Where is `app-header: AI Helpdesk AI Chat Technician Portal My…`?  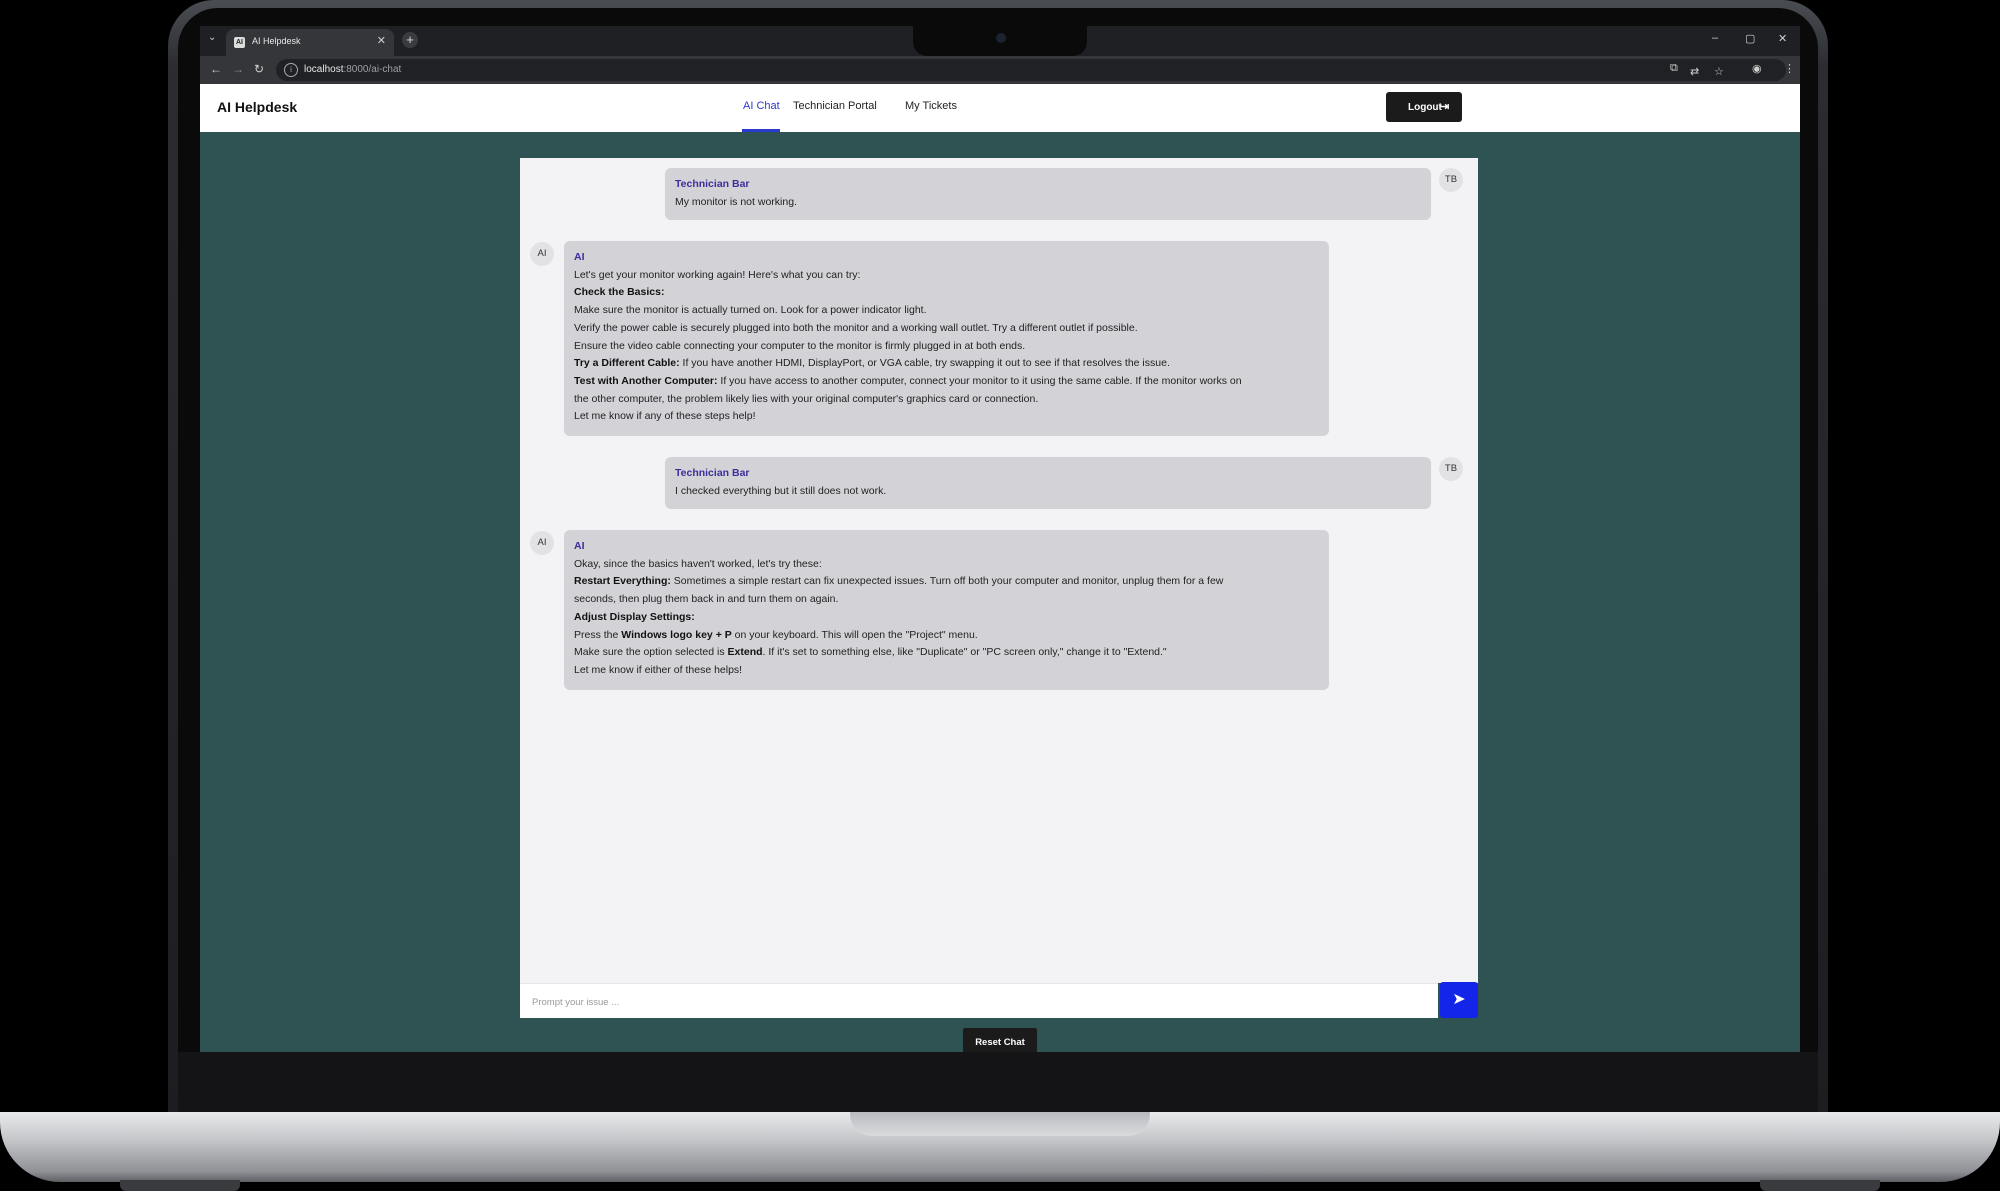 app-header: AI Helpdesk AI Chat Technician Portal My… is located at coordinates (1000, 108).